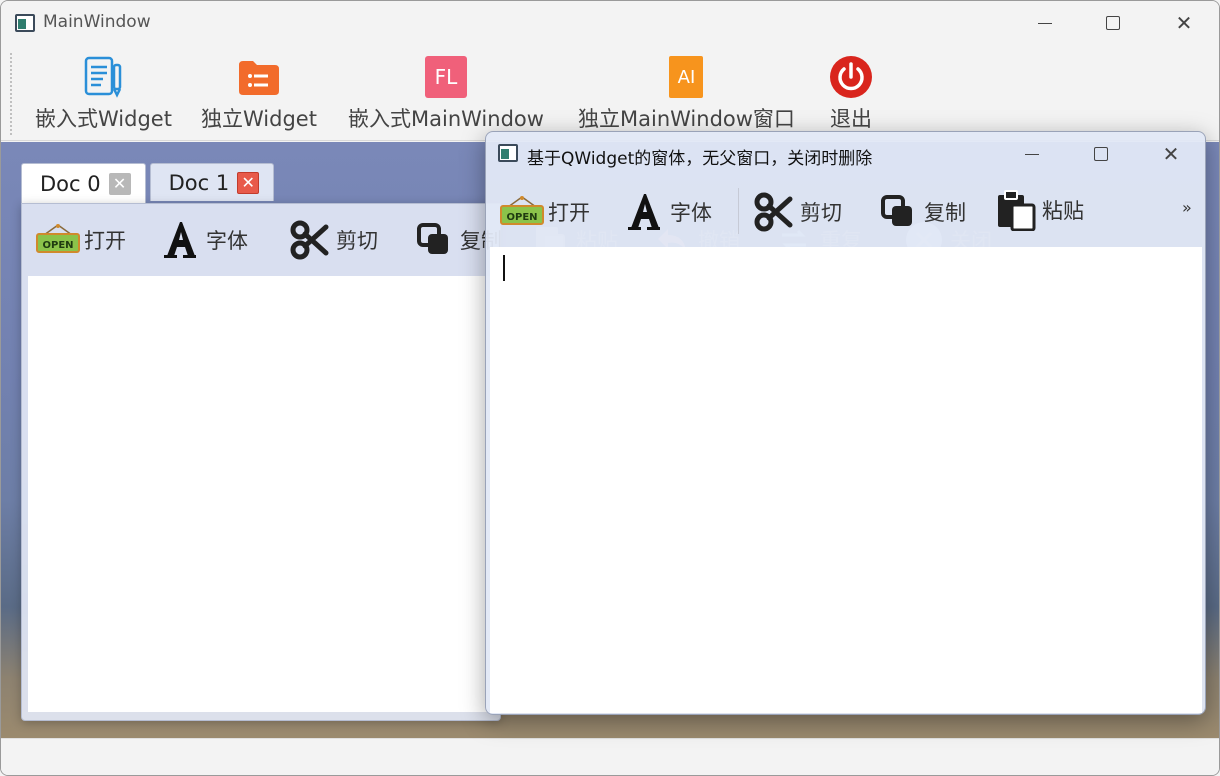  I want to click on paste-icon, so click(1016, 210).